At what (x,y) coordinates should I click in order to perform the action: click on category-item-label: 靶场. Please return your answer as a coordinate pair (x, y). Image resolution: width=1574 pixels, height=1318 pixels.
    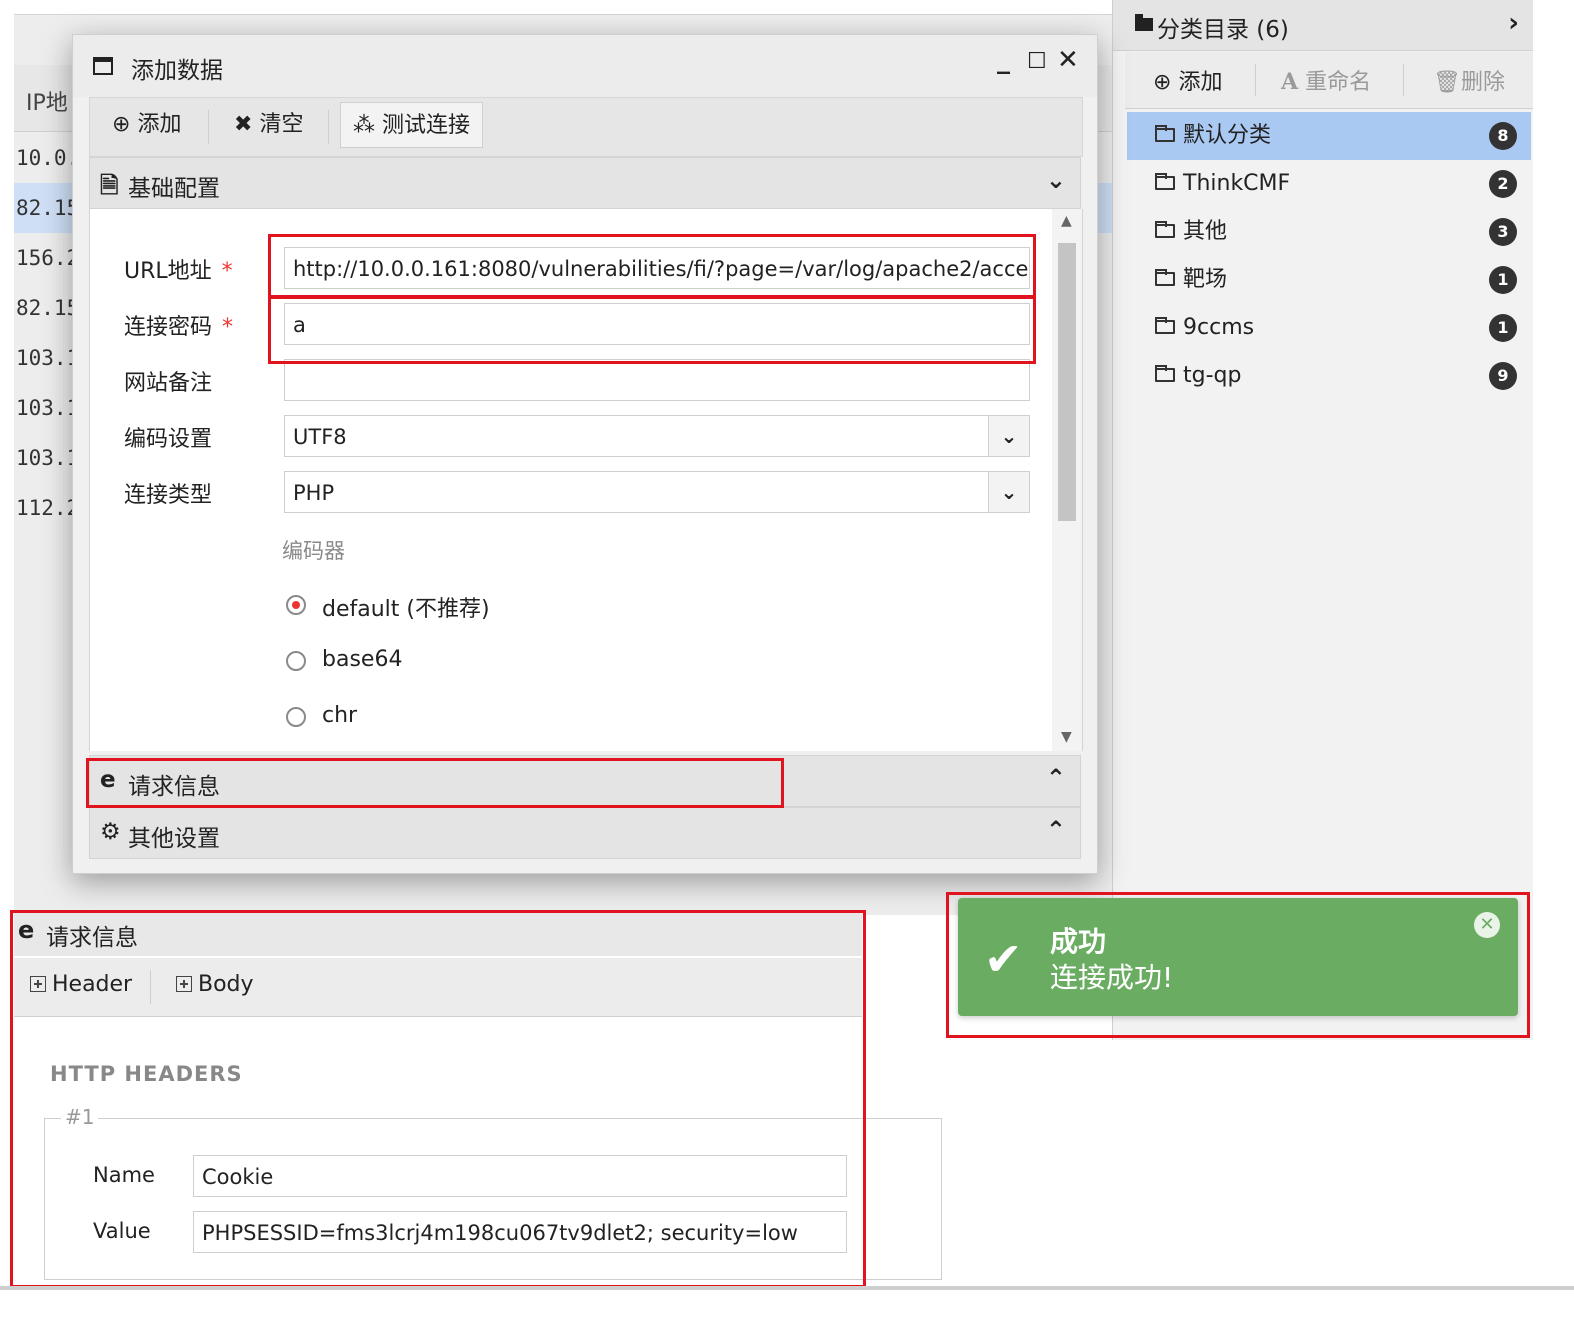
    Looking at the image, I should click on (1205, 279).